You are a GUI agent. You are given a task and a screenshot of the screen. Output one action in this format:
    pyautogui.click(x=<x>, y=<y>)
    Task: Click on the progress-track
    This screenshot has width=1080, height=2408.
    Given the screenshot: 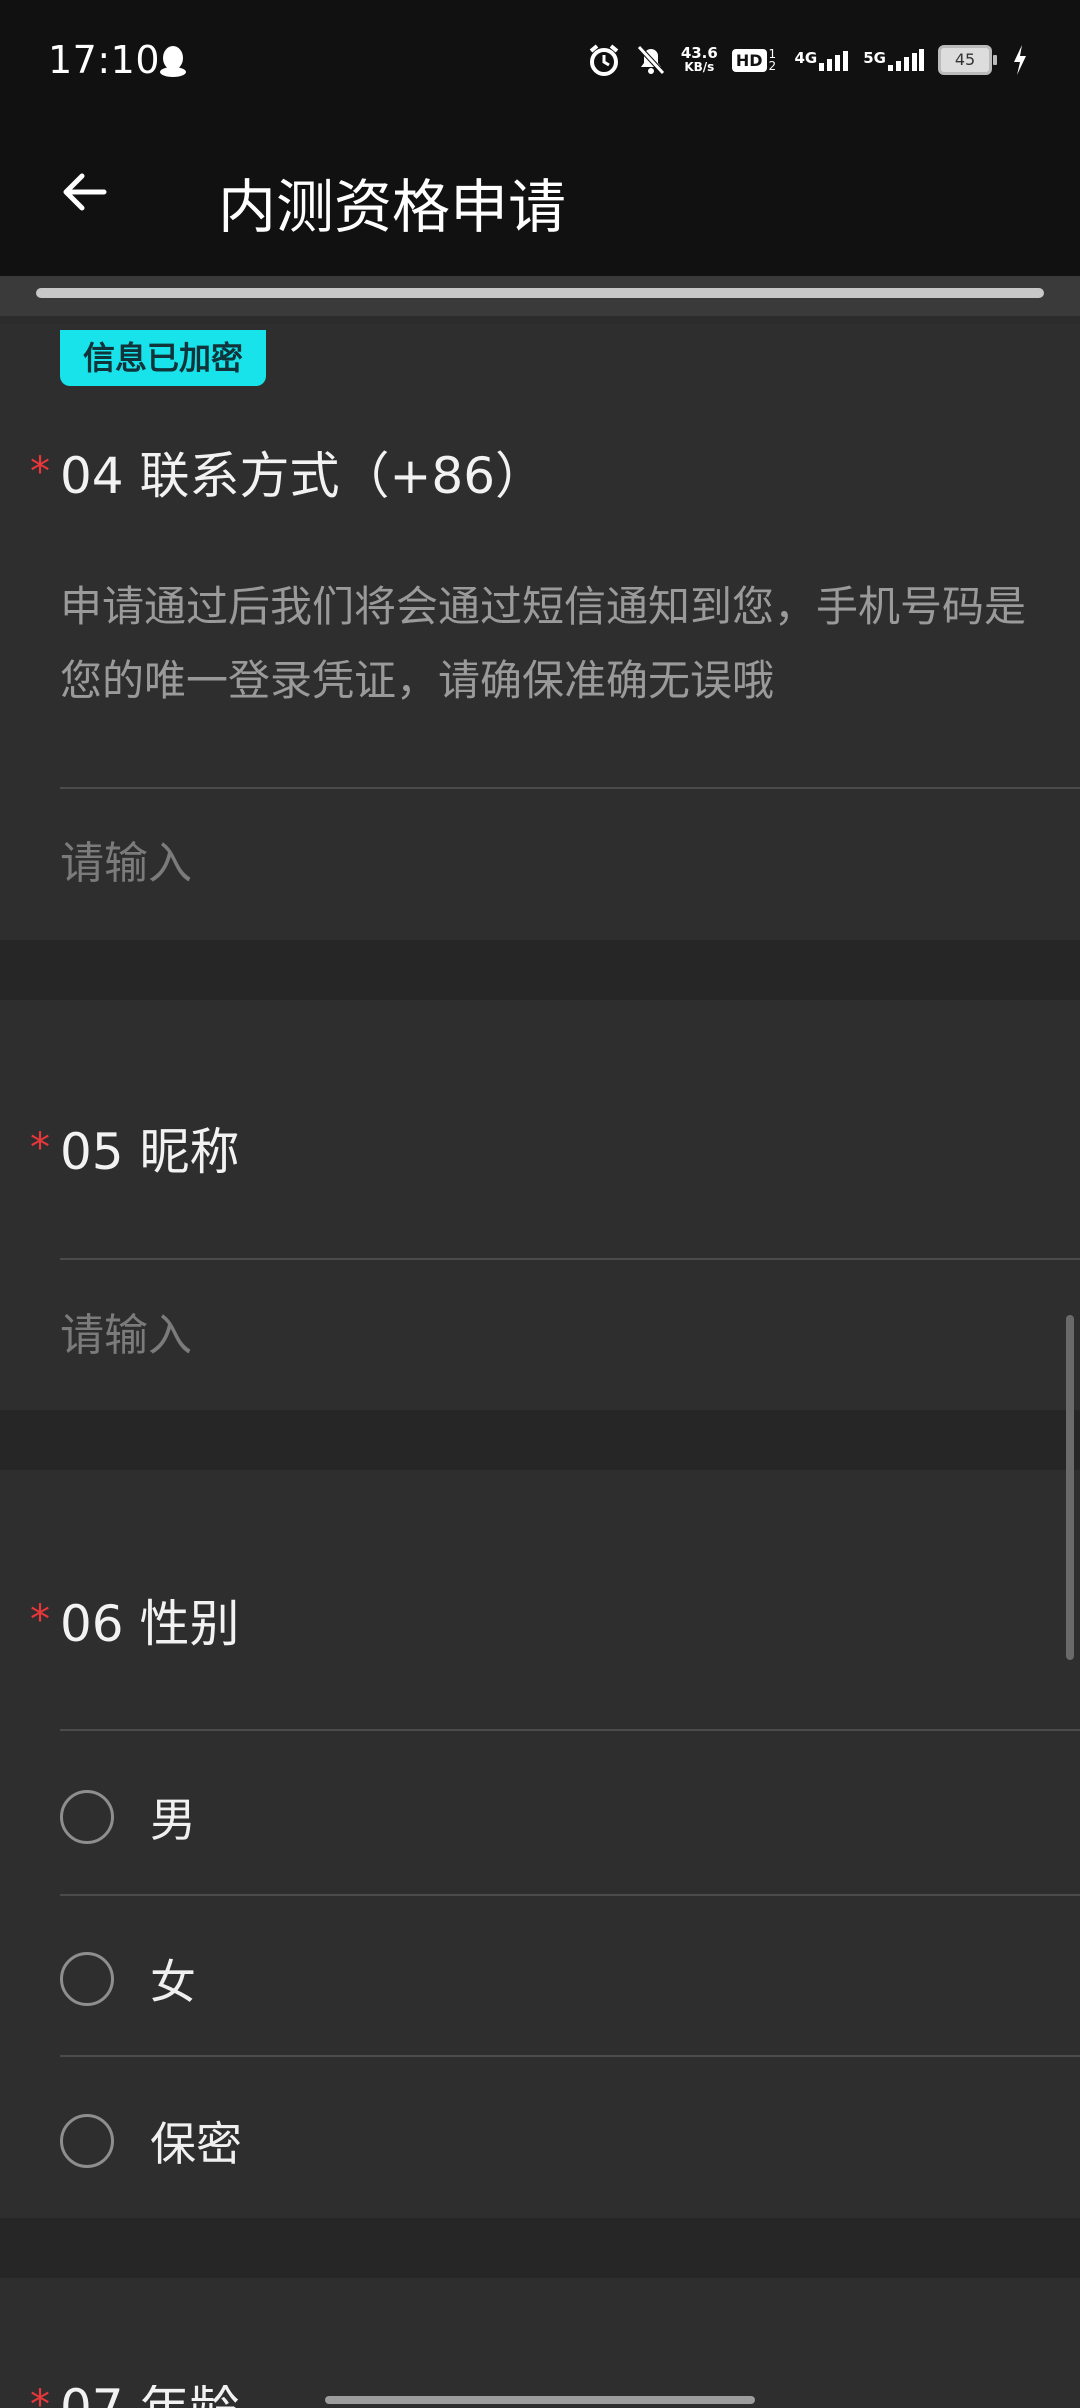 What is the action you would take?
    pyautogui.click(x=540, y=296)
    